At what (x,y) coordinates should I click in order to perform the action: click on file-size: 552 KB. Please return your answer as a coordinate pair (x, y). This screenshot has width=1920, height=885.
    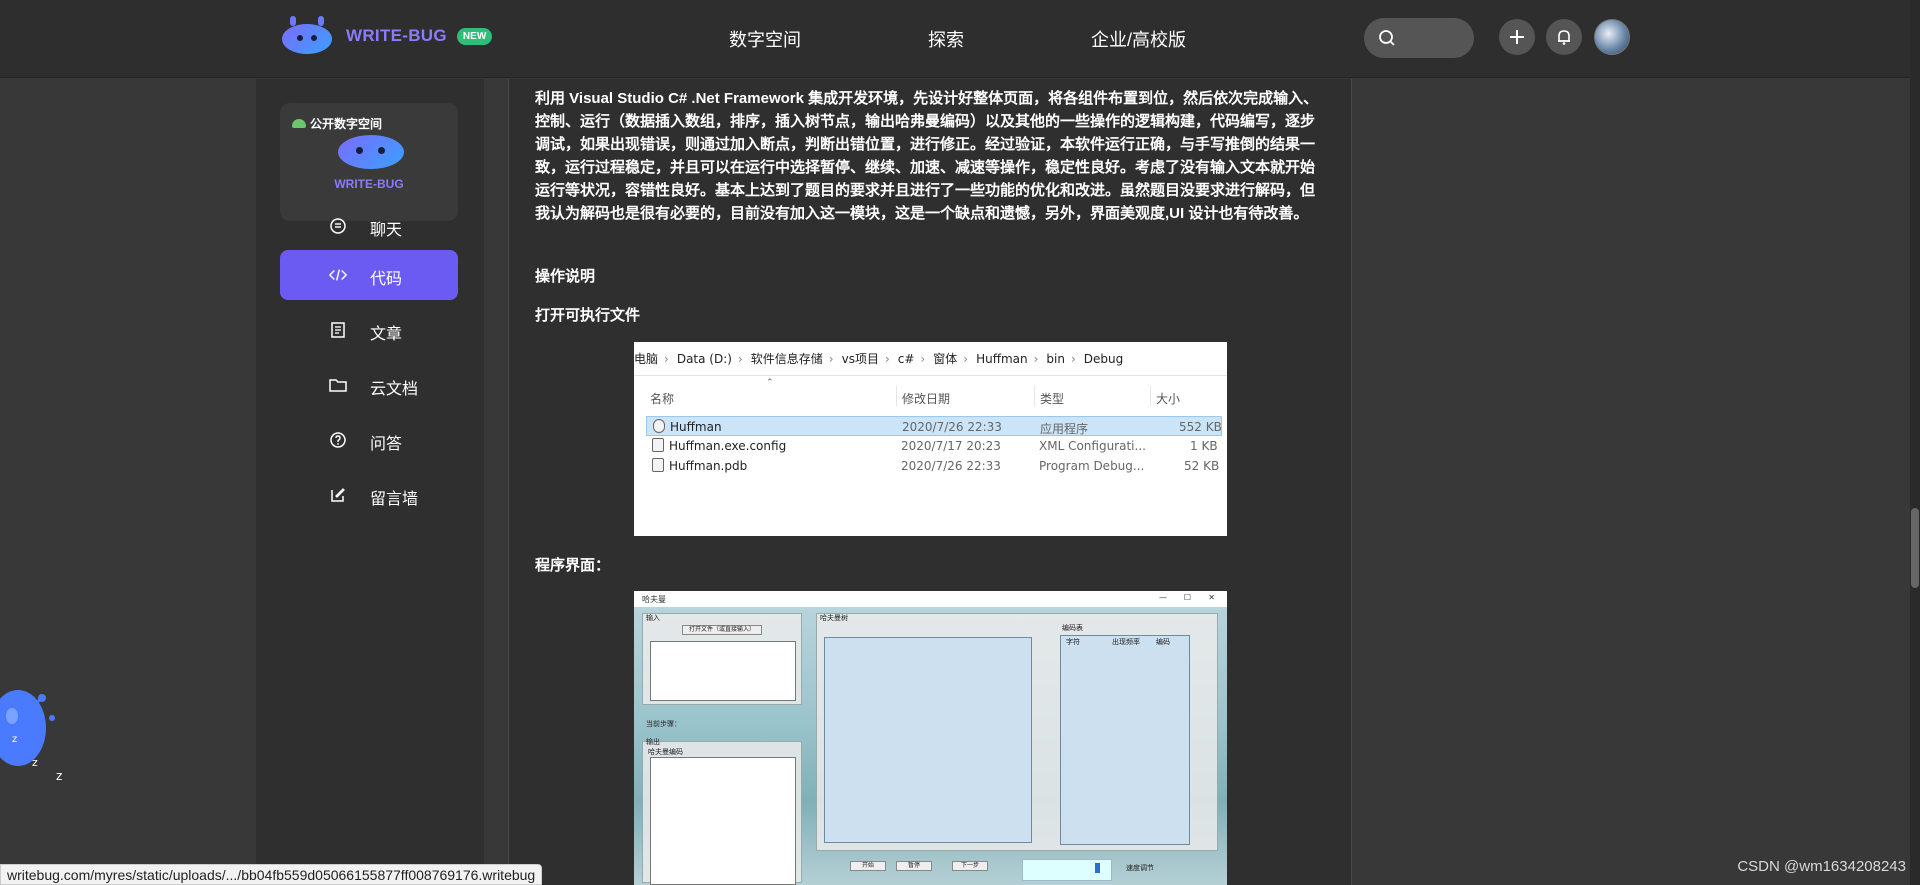
    Looking at the image, I should click on (1200, 427).